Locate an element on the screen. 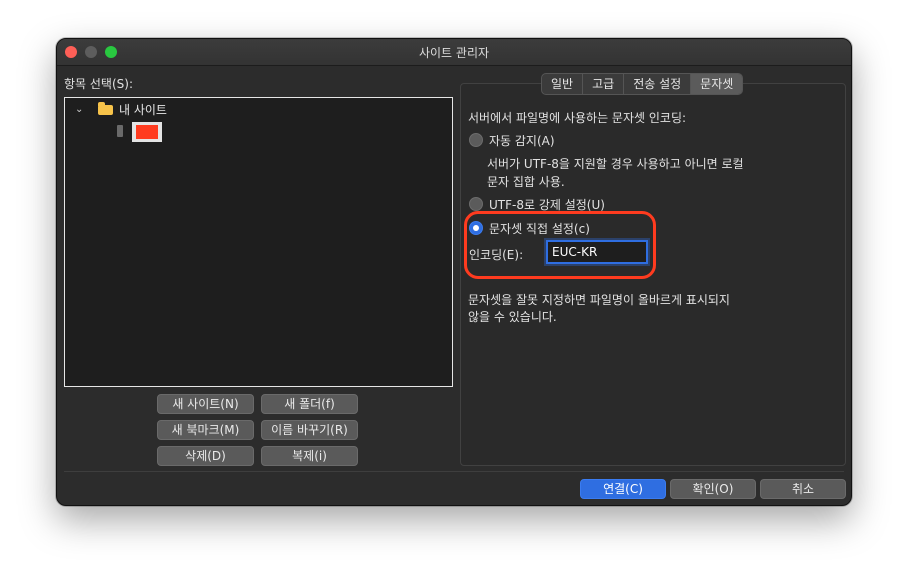 The width and height of the screenshot is (906, 579). ok-button: 확인(O) is located at coordinates (713, 489).